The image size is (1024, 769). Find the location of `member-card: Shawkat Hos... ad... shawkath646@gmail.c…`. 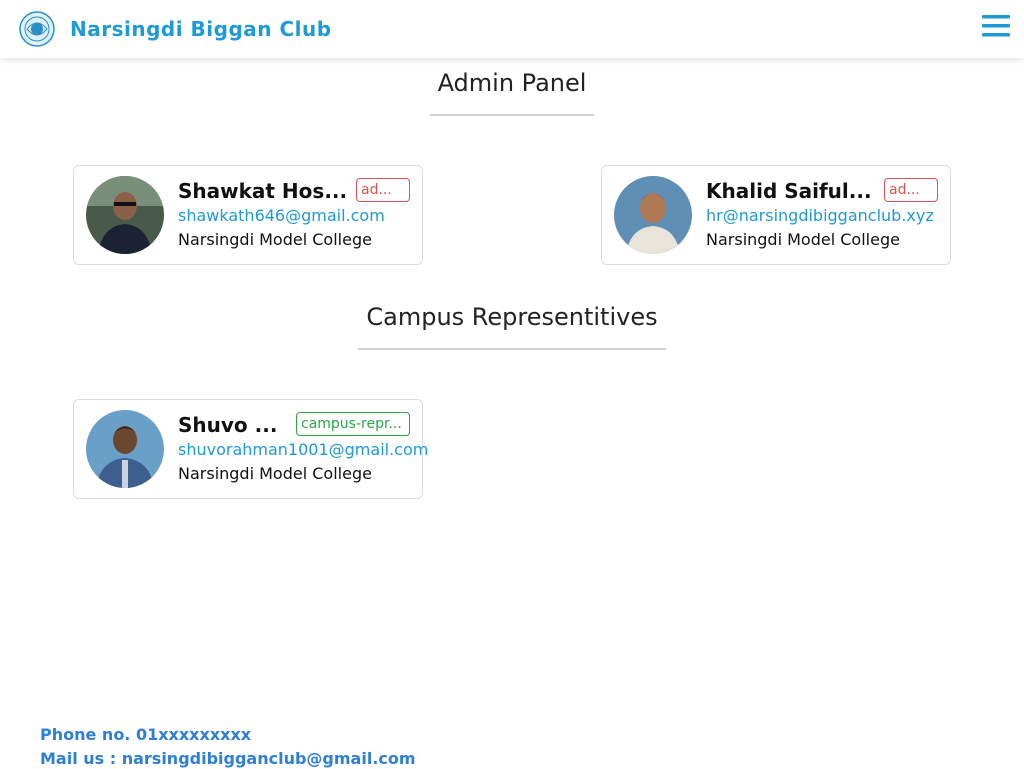

member-card: Shawkat Hos... ad... shawkath646@gmail.c… is located at coordinates (248, 215).